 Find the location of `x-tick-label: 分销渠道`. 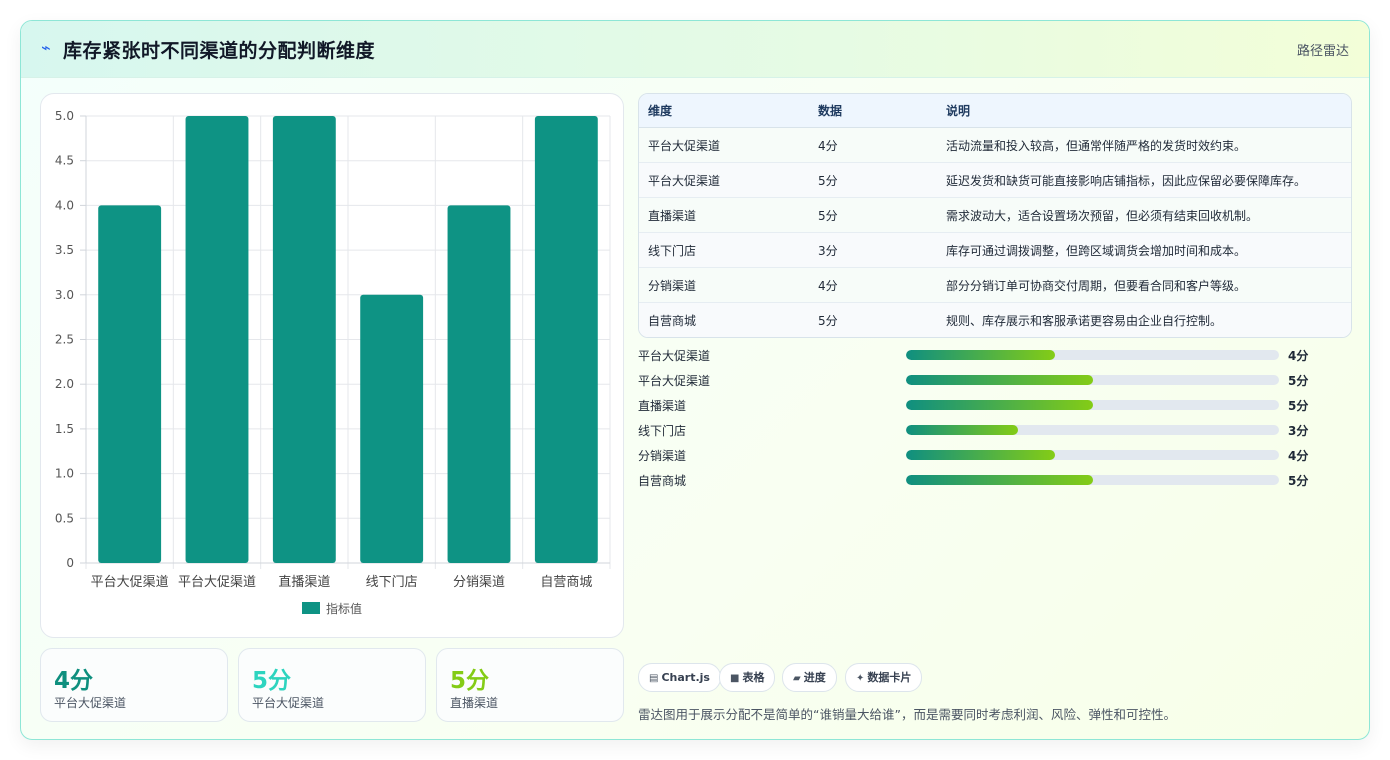

x-tick-label: 分销渠道 is located at coordinates (479, 582).